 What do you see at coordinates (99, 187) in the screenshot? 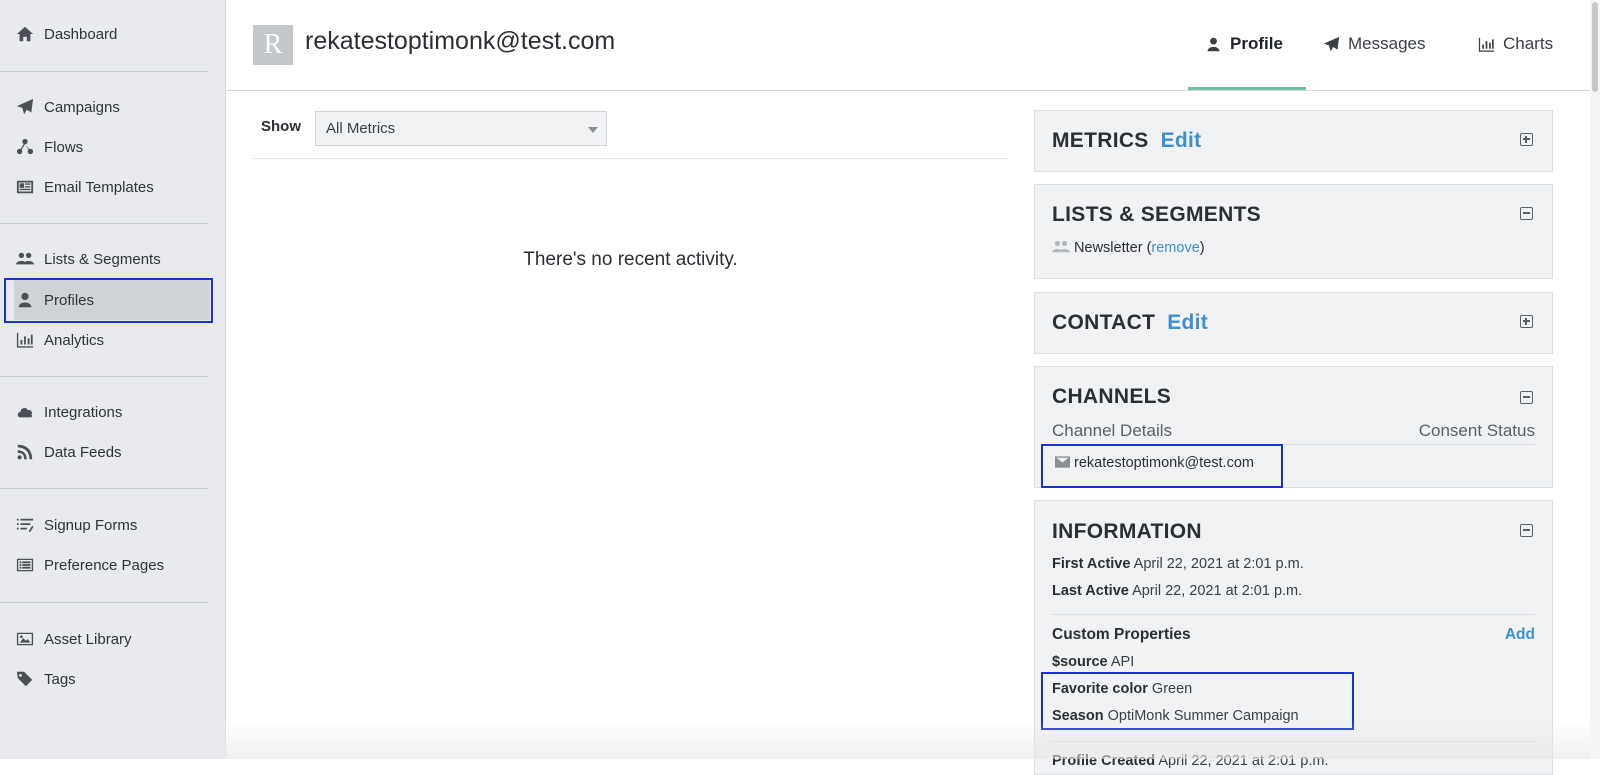
I see `sidebar-item-label: Email Templates` at bounding box center [99, 187].